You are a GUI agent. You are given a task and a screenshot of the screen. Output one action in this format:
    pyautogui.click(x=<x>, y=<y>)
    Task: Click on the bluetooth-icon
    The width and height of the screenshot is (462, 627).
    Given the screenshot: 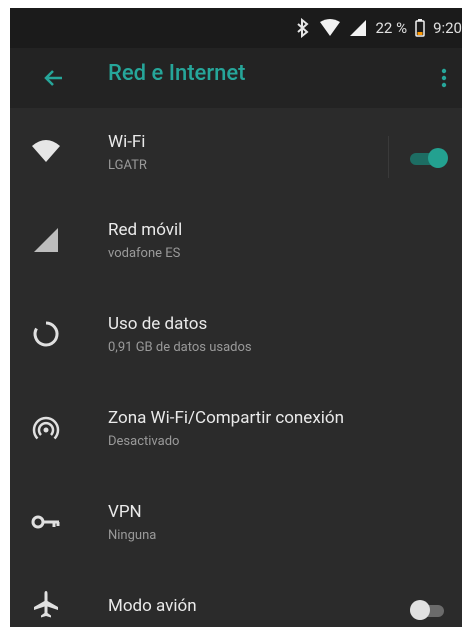 What is the action you would take?
    pyautogui.click(x=303, y=28)
    